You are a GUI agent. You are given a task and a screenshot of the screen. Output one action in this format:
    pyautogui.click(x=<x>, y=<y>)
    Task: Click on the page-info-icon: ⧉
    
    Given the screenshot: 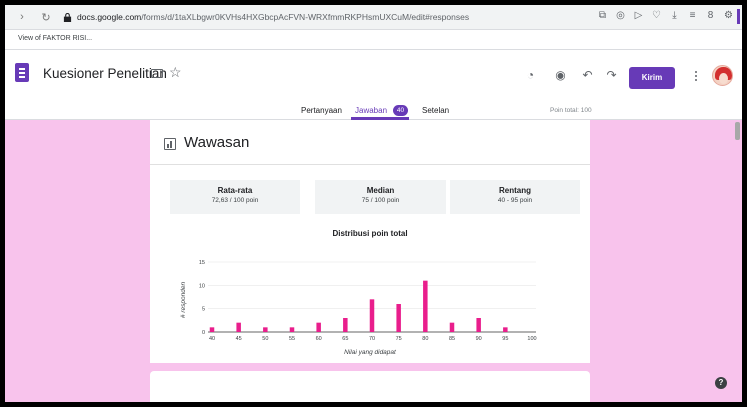 What is the action you would take?
    pyautogui.click(x=602, y=15)
    